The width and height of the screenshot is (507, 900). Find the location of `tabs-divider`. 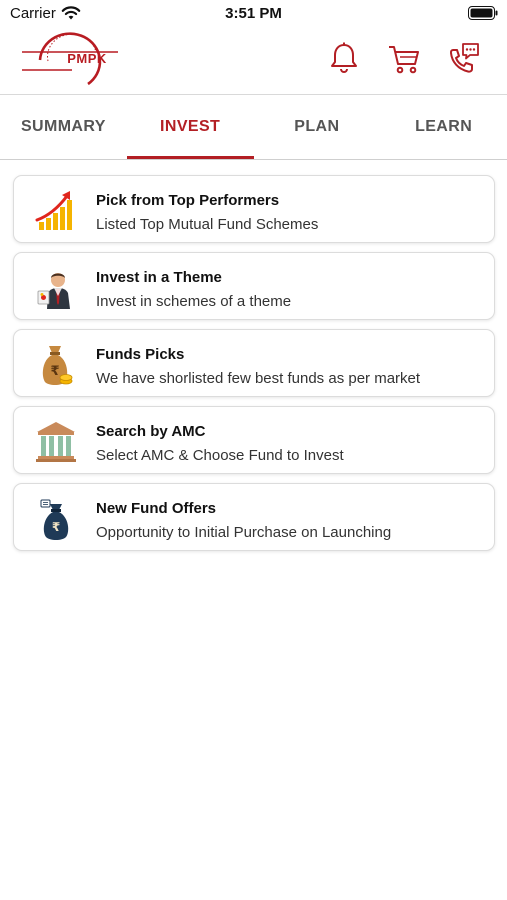

tabs-divider is located at coordinates (253, 159).